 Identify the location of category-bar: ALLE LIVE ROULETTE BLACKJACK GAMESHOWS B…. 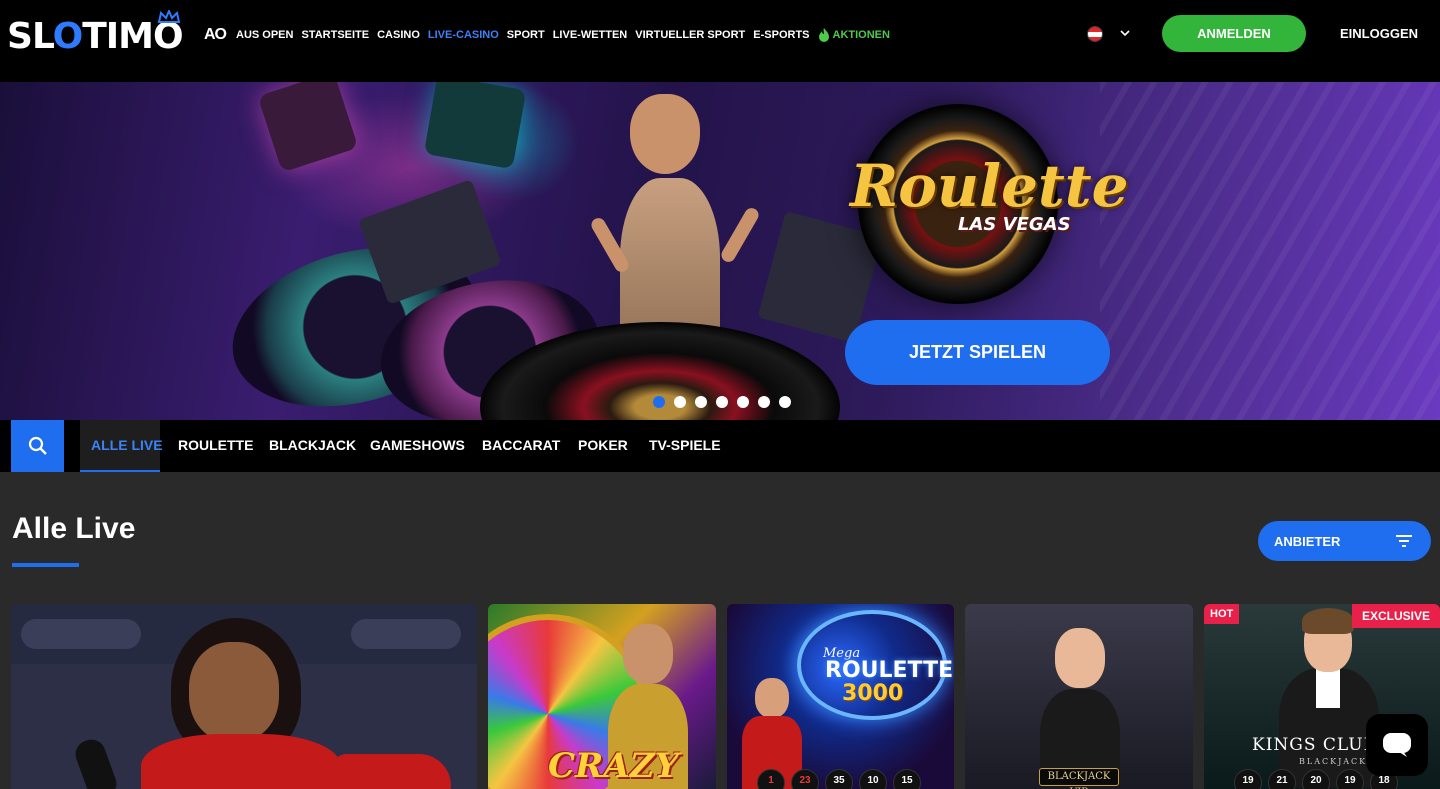
(720, 446).